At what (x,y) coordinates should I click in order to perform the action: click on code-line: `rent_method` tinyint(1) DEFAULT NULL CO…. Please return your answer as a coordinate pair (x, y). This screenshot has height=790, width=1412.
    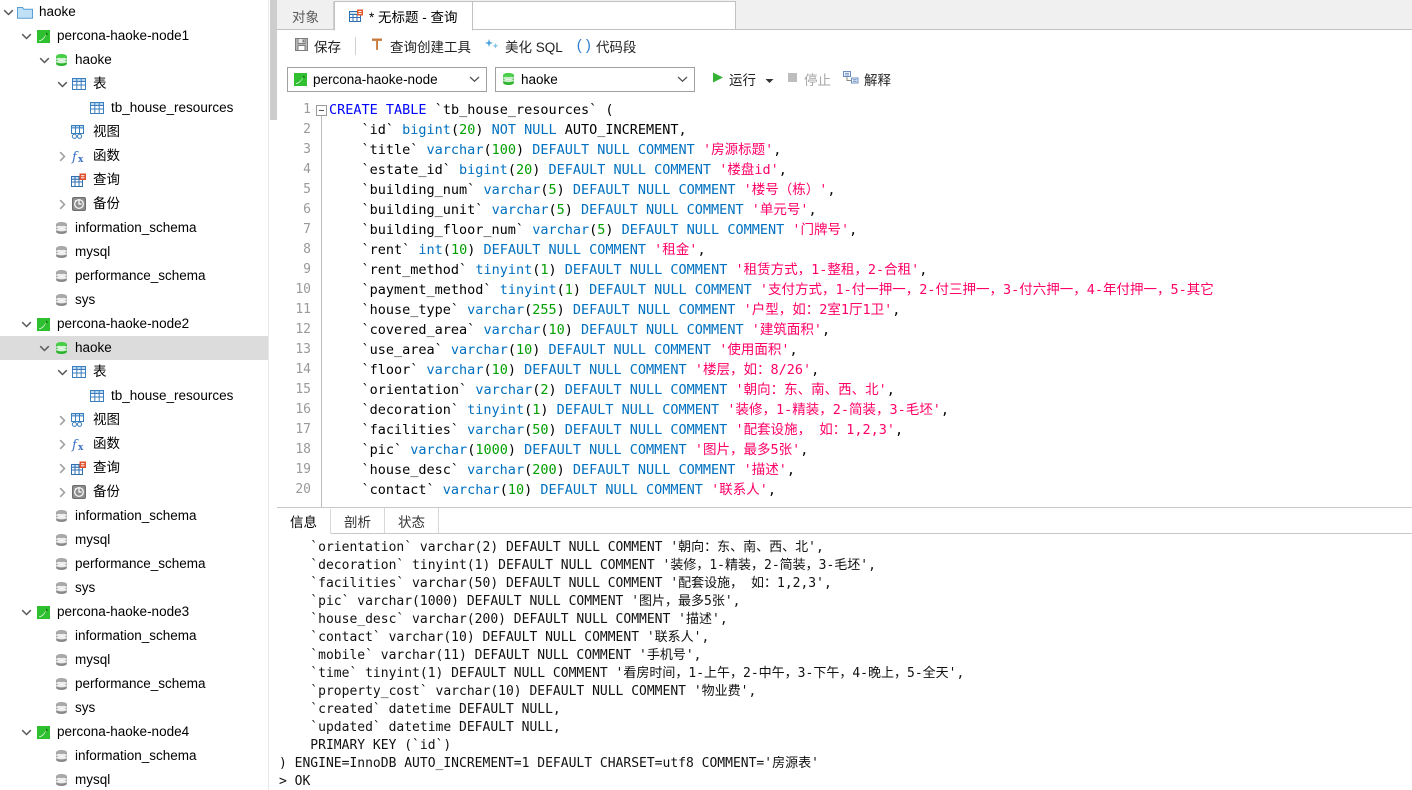
    Looking at the image, I should click on (870, 270).